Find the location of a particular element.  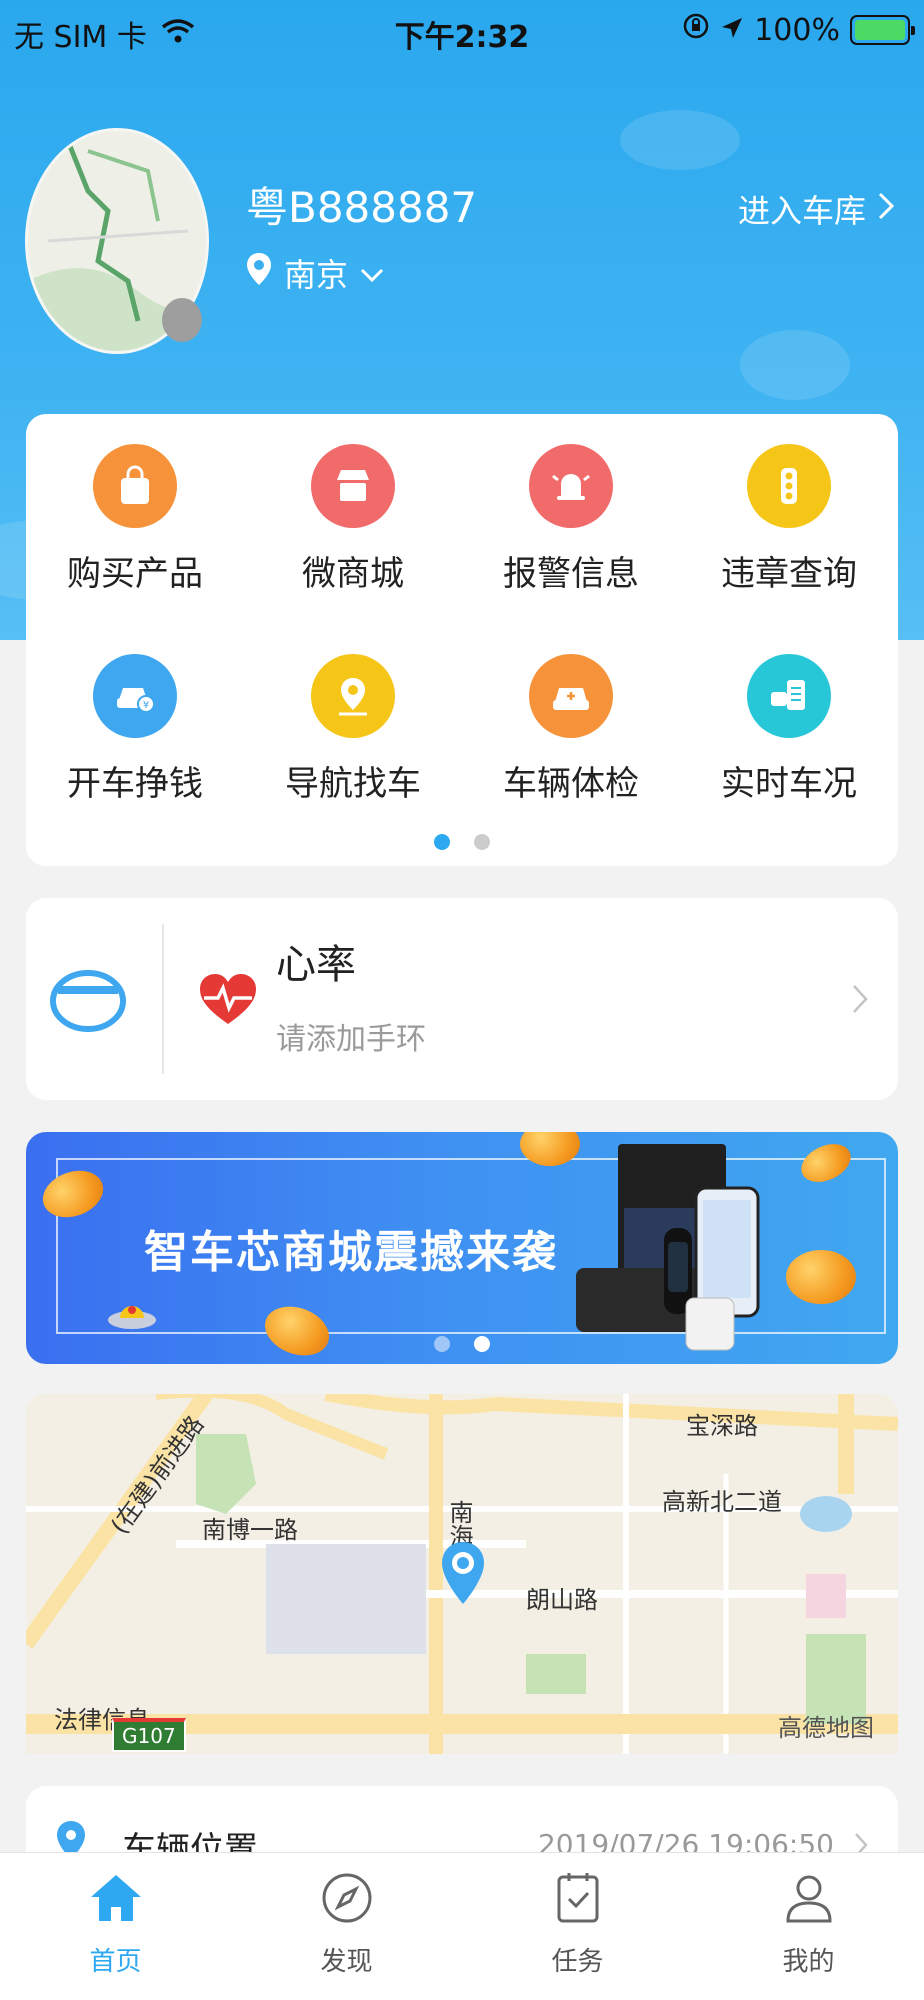

menu-item-vehicle-checkup: 车辆体检 is located at coordinates (571, 729).